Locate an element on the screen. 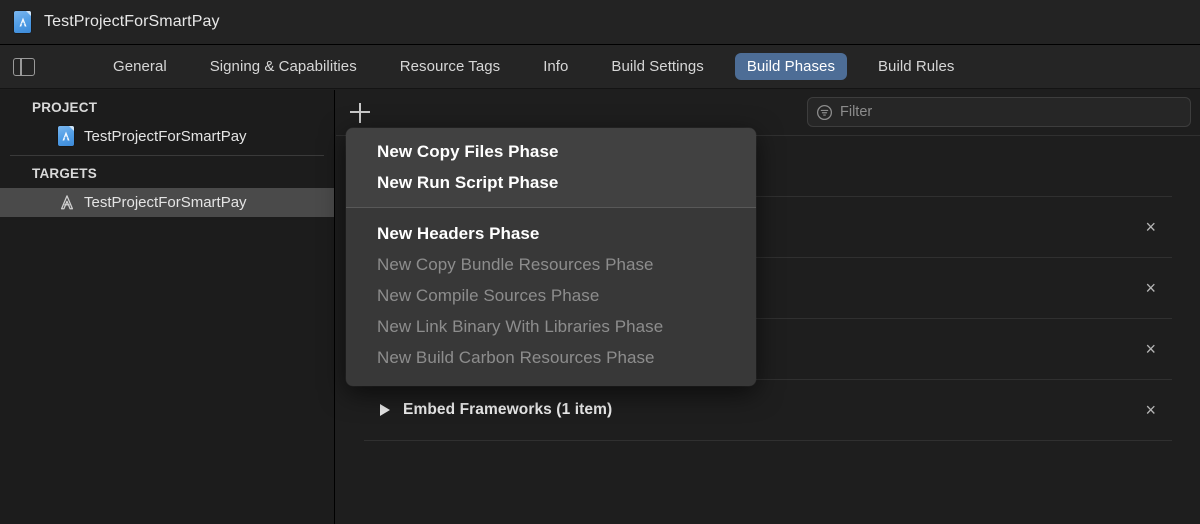 The image size is (1200, 524). menu-item-new-copy-files-phase: New Copy Files Phase is located at coordinates (551, 151).